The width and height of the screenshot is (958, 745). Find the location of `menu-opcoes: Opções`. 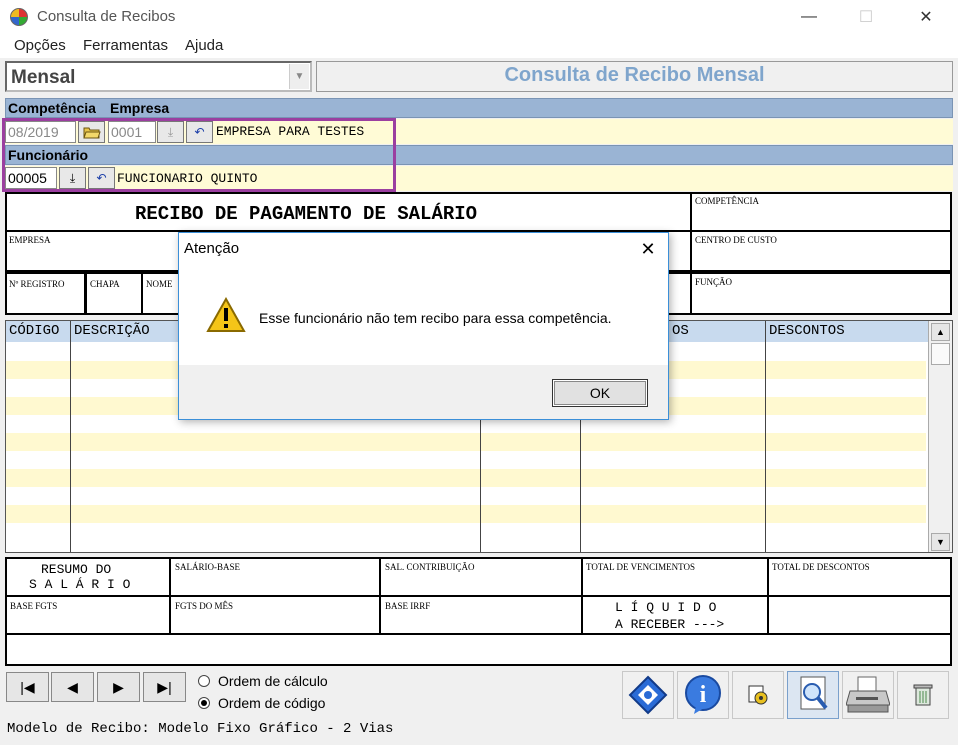

menu-opcoes: Opções is located at coordinates (40, 45).